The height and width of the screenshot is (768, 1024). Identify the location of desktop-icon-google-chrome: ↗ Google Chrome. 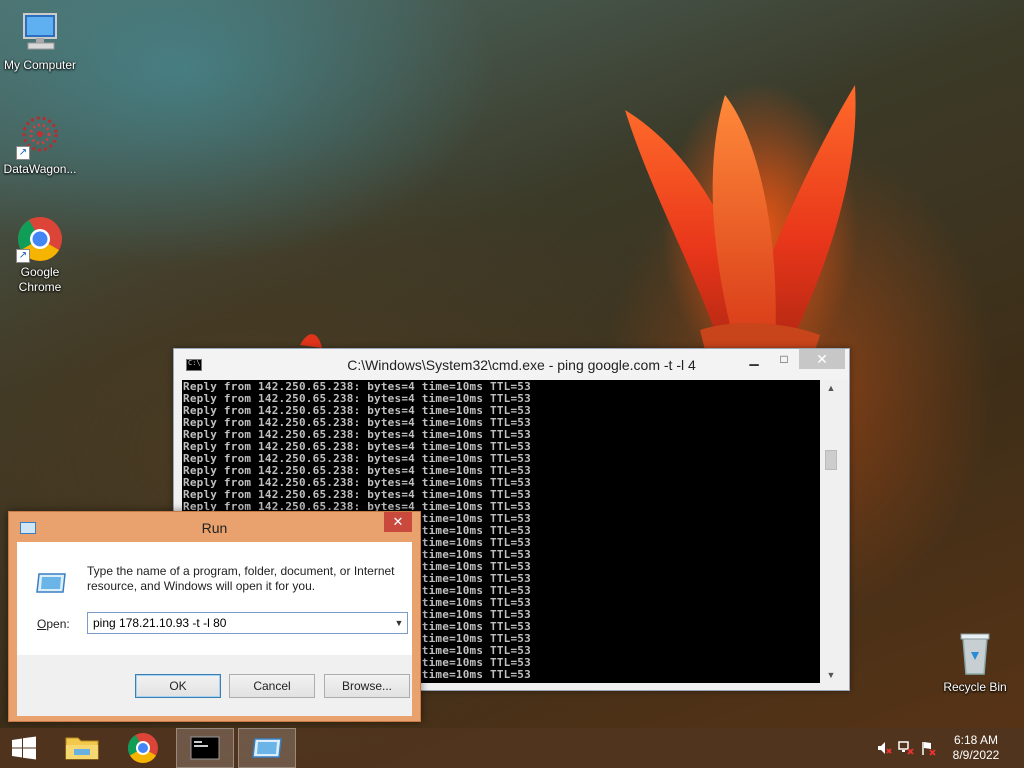
(40, 255).